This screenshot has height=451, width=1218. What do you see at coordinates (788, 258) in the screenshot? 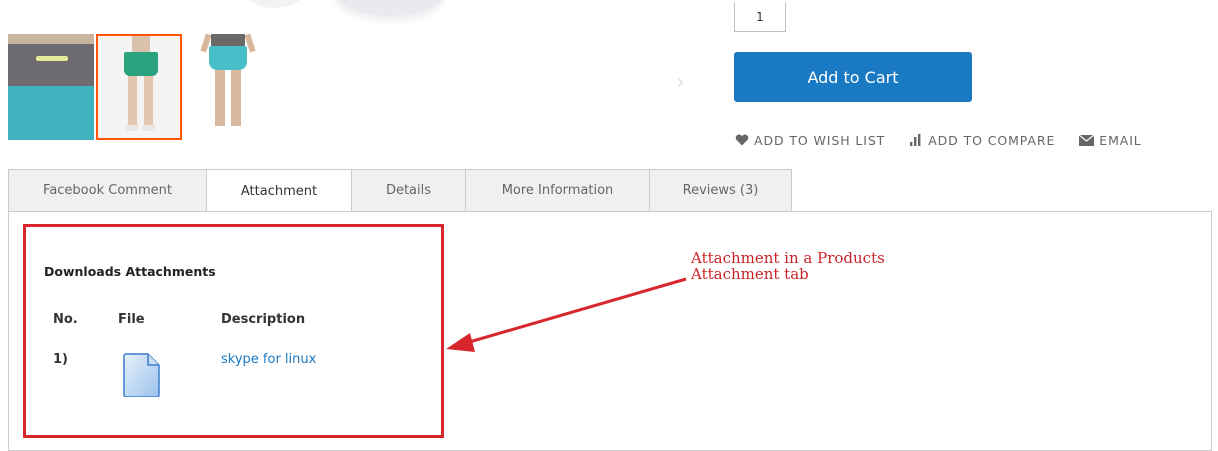
I see `annotation-line-1: Attachment in a Products` at bounding box center [788, 258].